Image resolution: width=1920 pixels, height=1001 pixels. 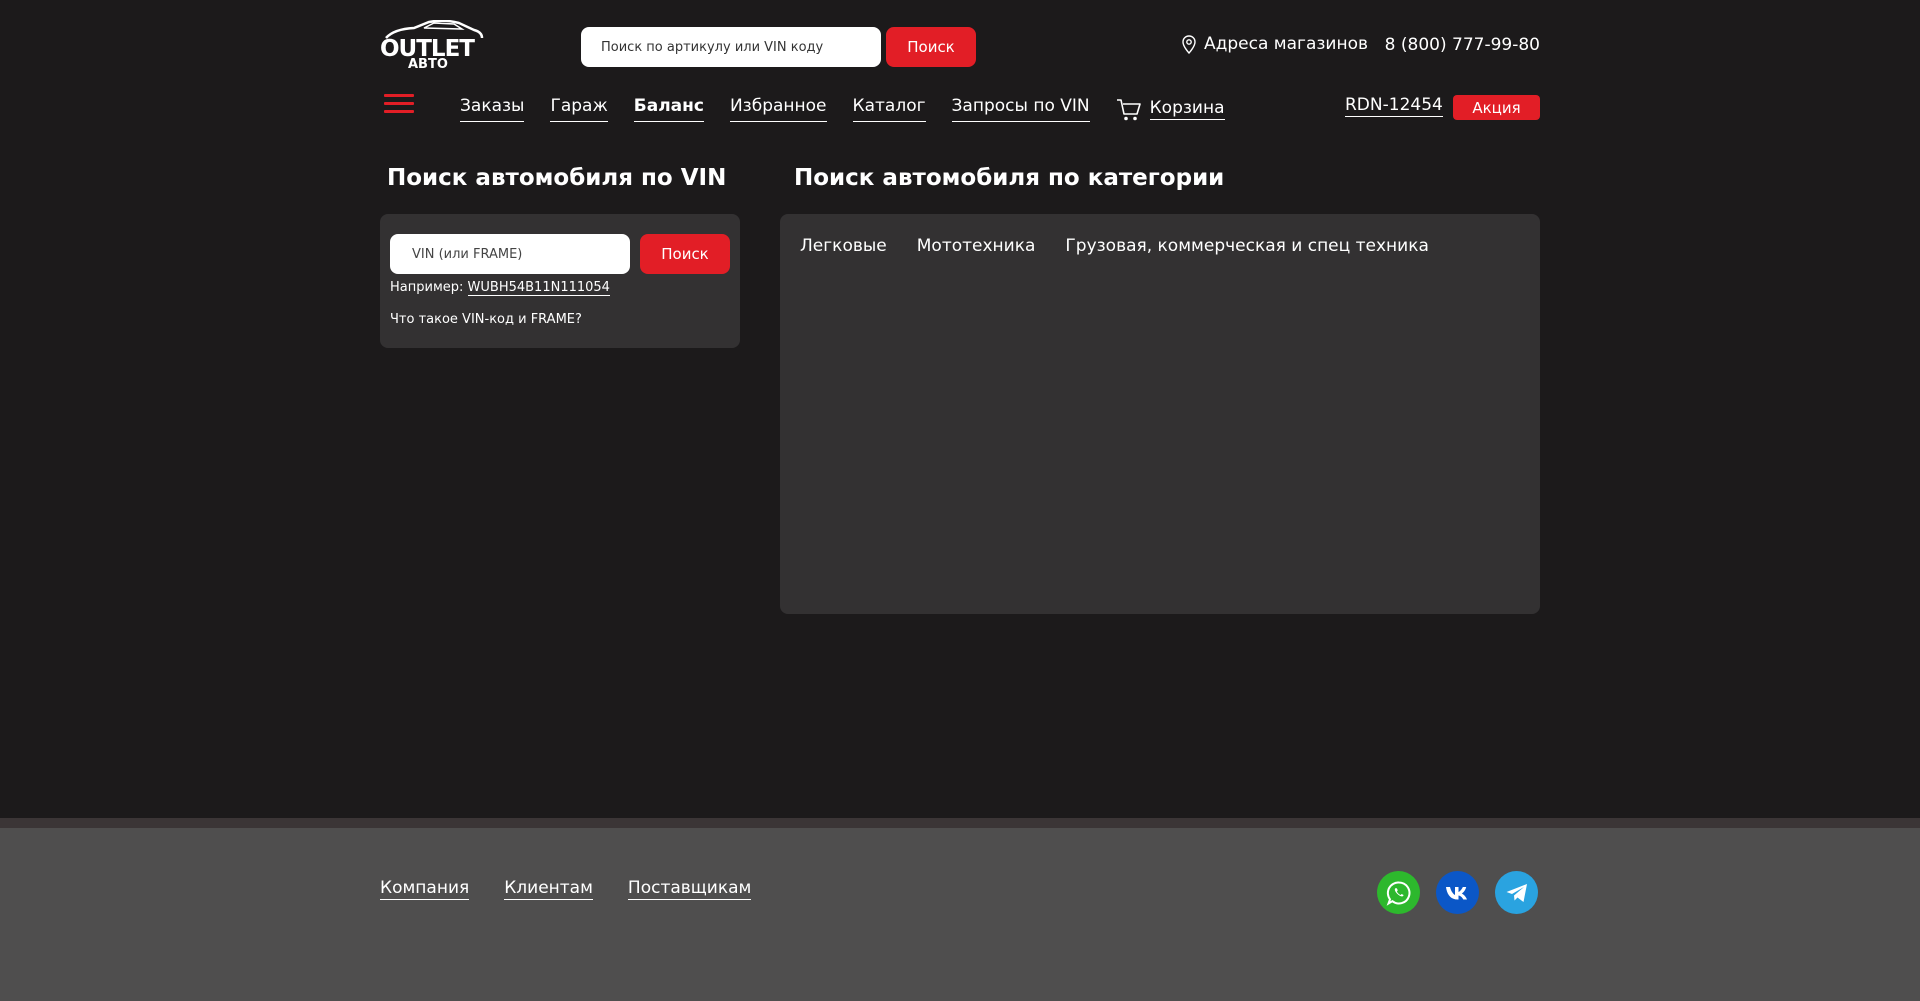 I want to click on vin-help-link: Что такое VIN-код и FRAME?, so click(x=486, y=319).